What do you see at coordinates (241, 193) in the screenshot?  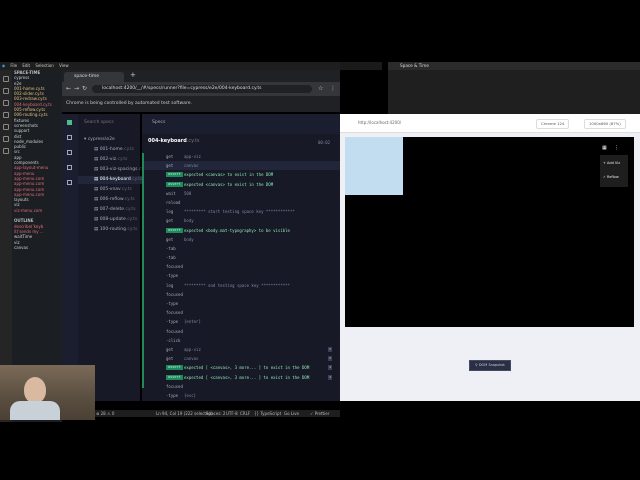 I see `command-row: wait 500` at bounding box center [241, 193].